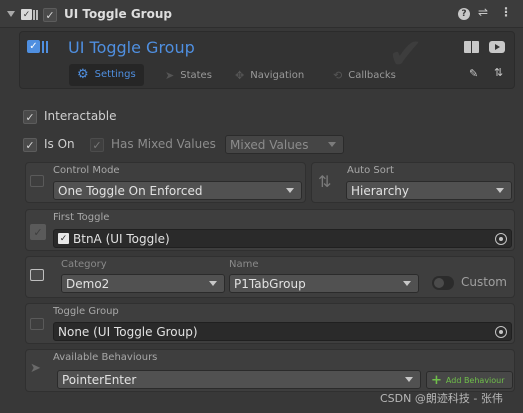 The width and height of the screenshot is (523, 413). I want to click on plus-icon: +, so click(436, 380).